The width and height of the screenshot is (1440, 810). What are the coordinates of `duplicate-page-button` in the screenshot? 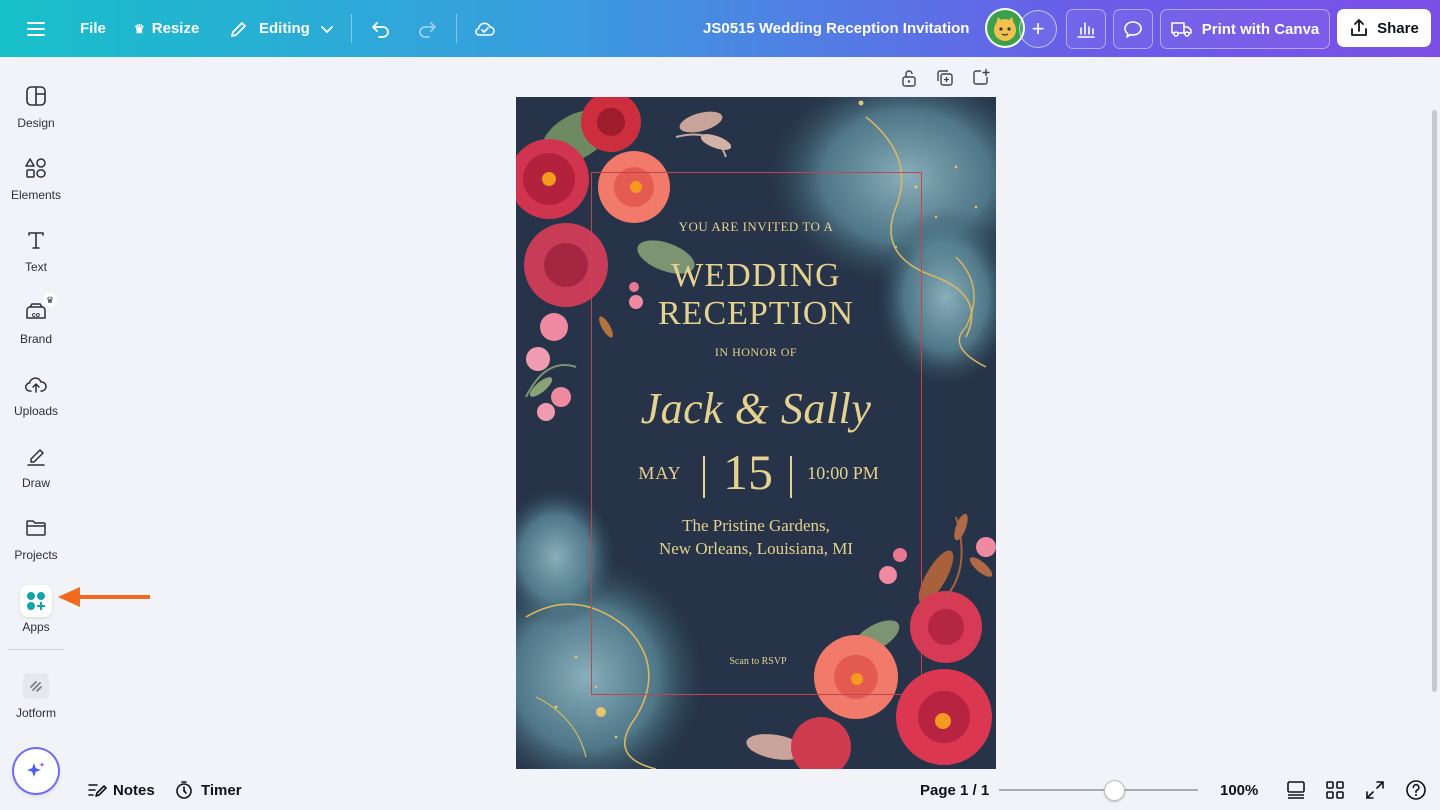 It's located at (945, 78).